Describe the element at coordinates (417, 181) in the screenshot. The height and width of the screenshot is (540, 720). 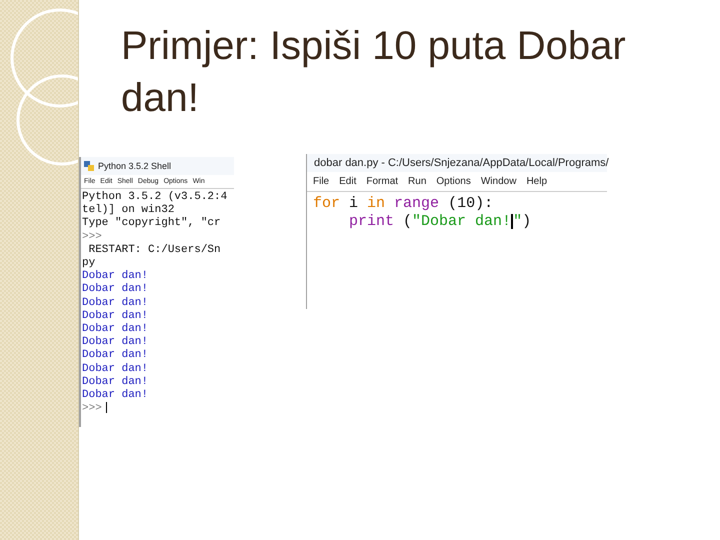
I see `menu-item: Run` at that location.